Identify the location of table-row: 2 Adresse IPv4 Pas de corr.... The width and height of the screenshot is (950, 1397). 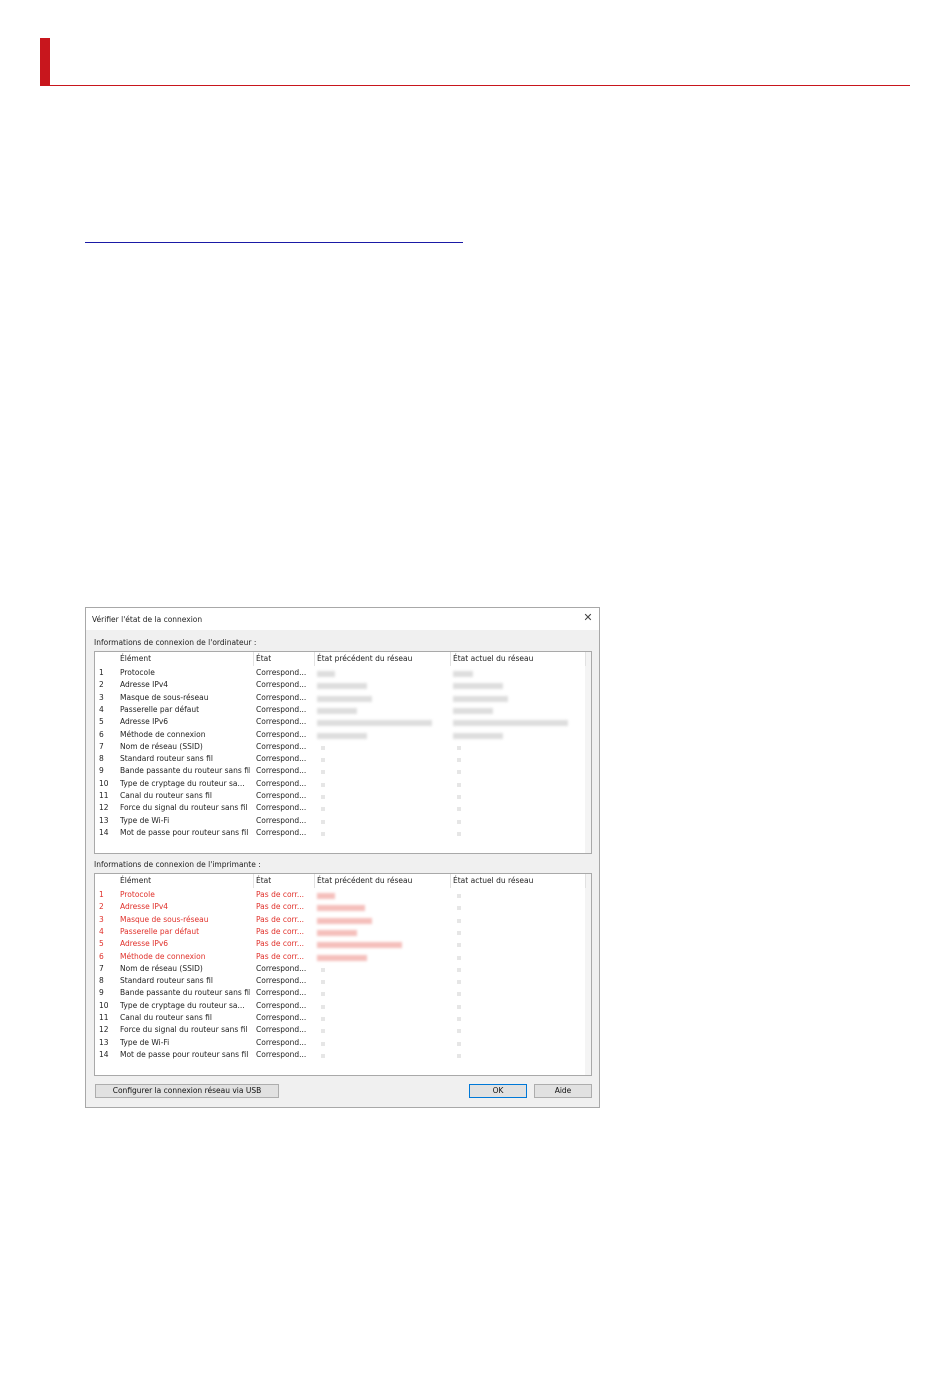
(343, 908).